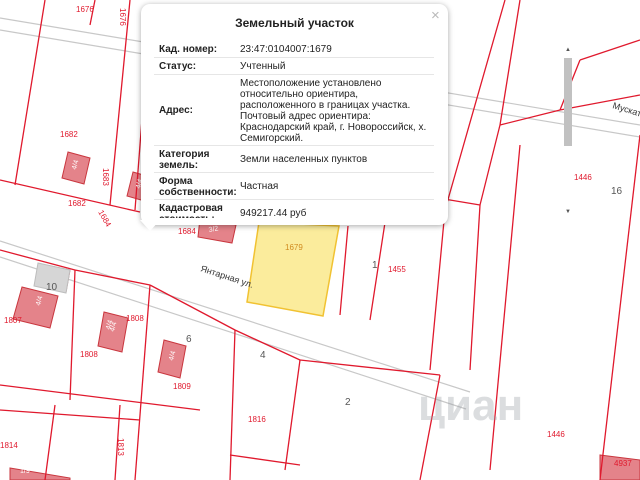  I want to click on info-value: Земли населенных пунктов, so click(304, 159).